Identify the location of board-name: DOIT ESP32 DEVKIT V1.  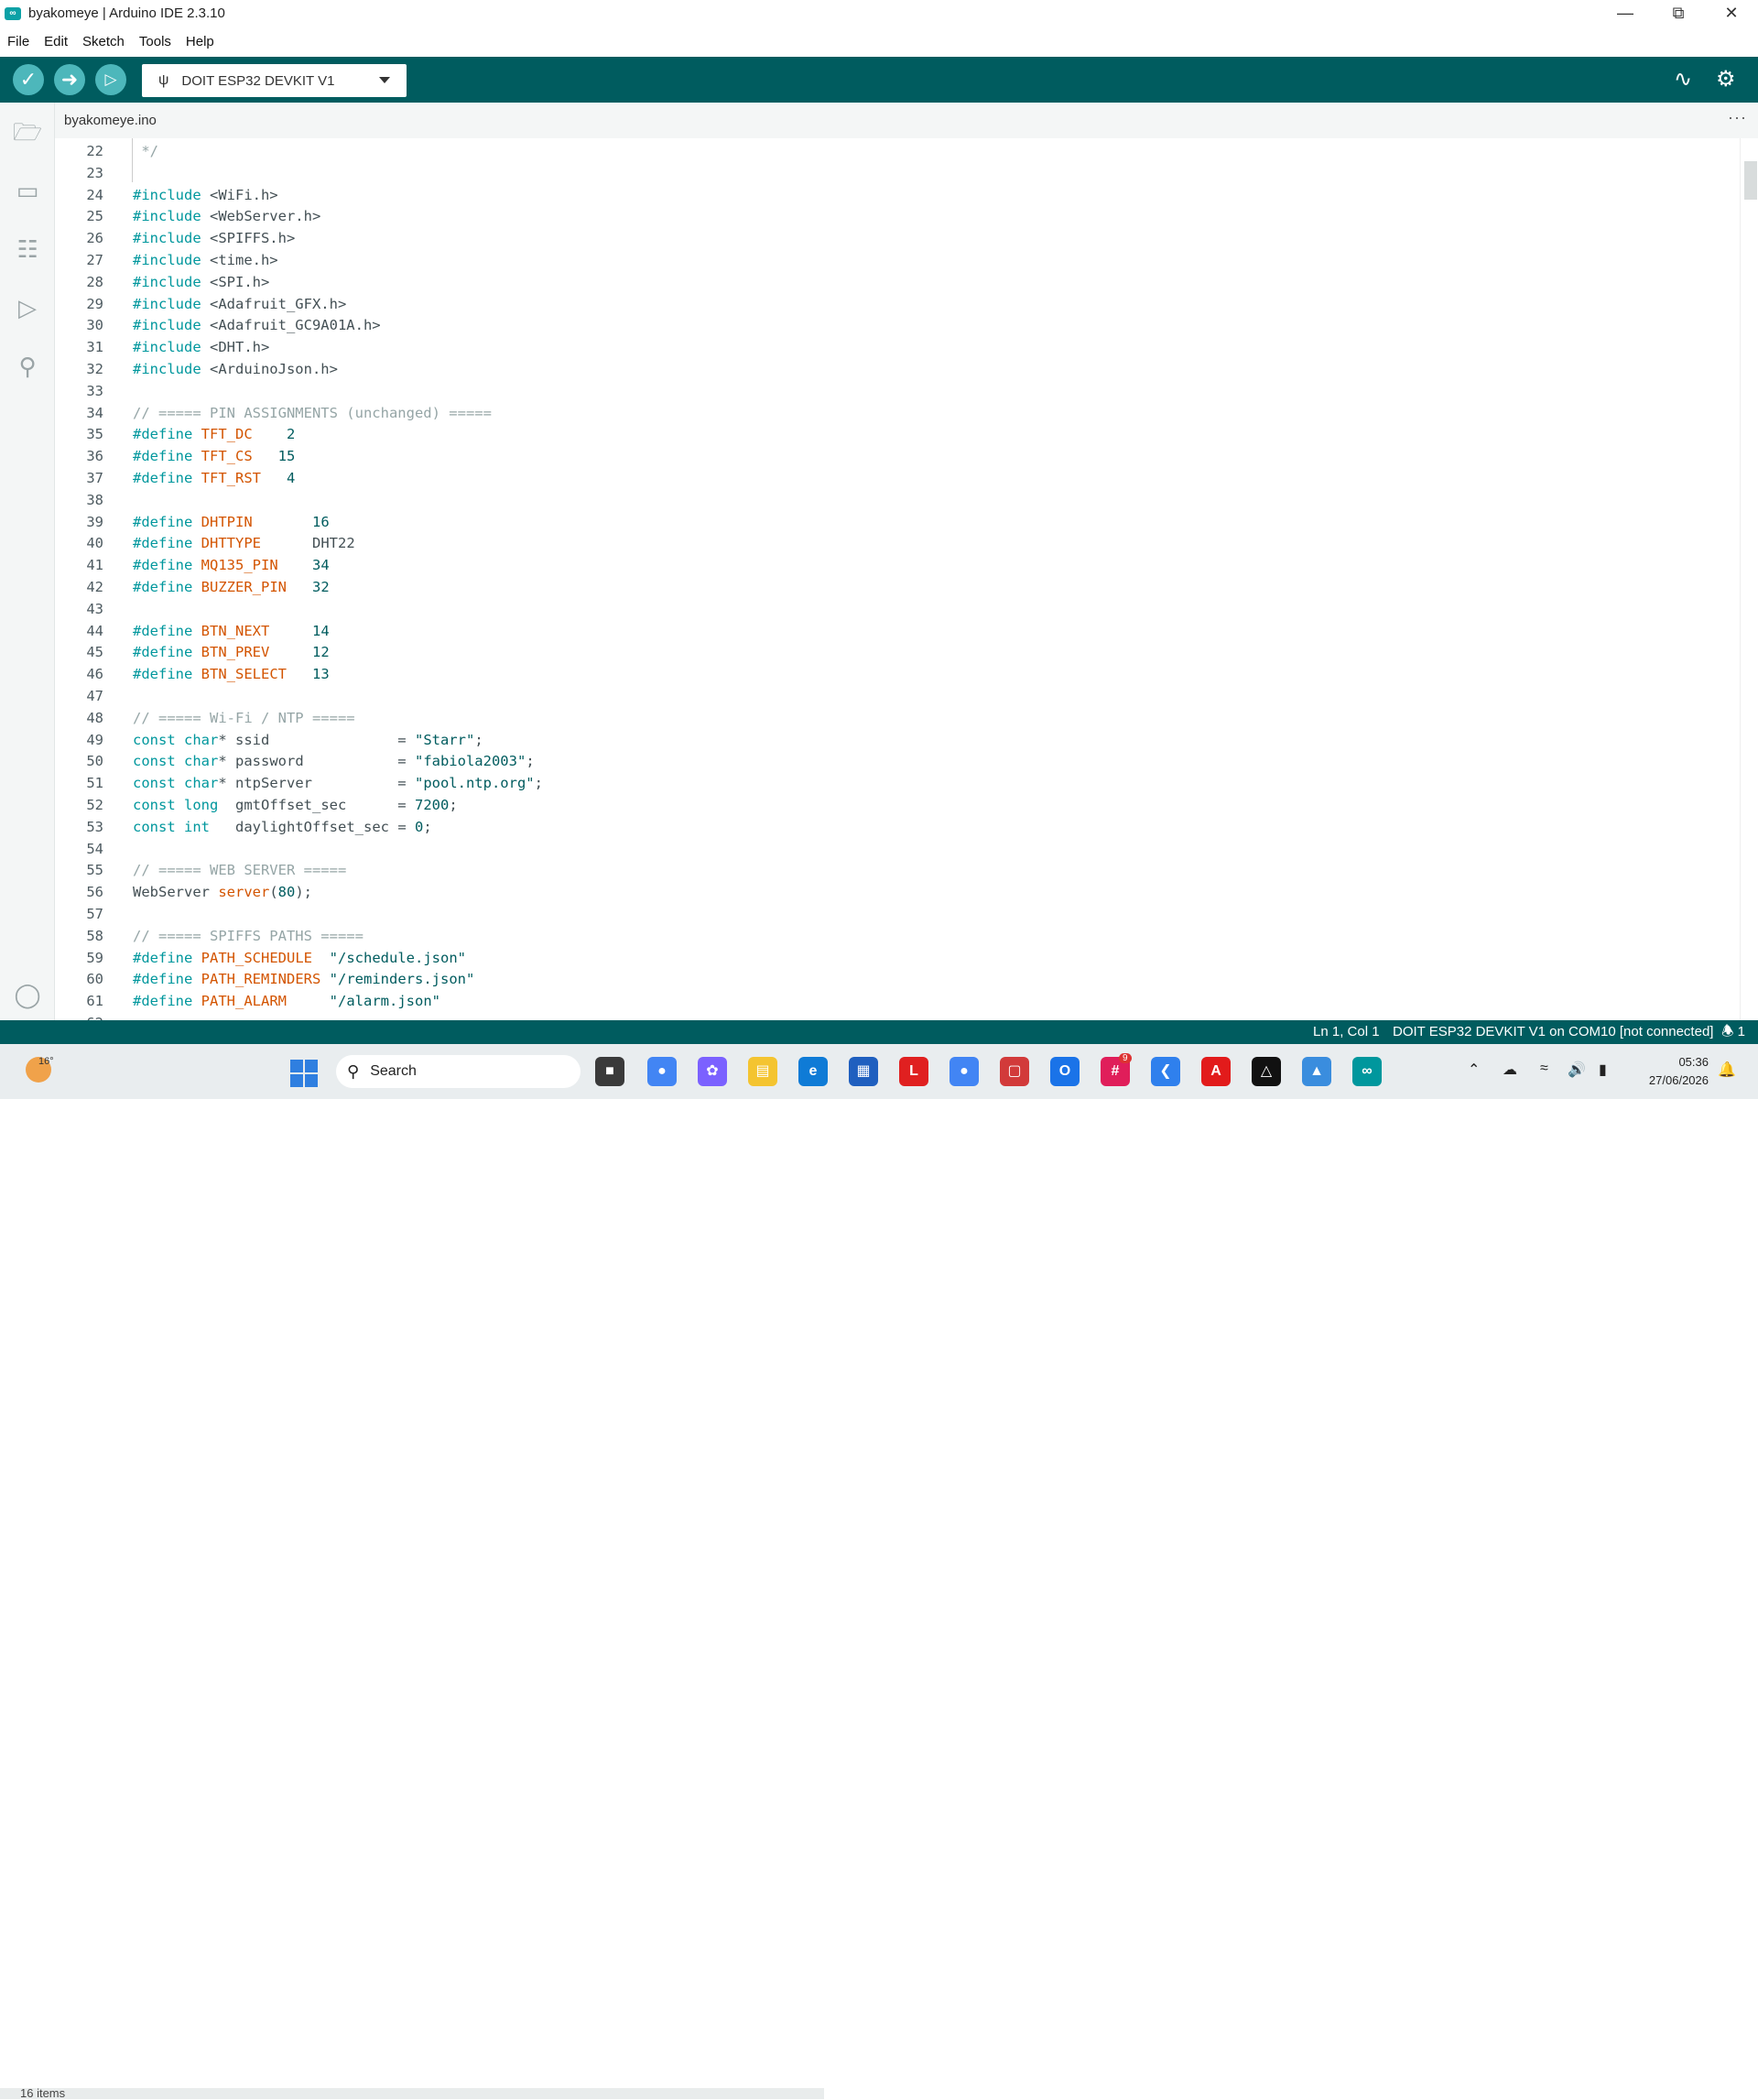
(258, 81).